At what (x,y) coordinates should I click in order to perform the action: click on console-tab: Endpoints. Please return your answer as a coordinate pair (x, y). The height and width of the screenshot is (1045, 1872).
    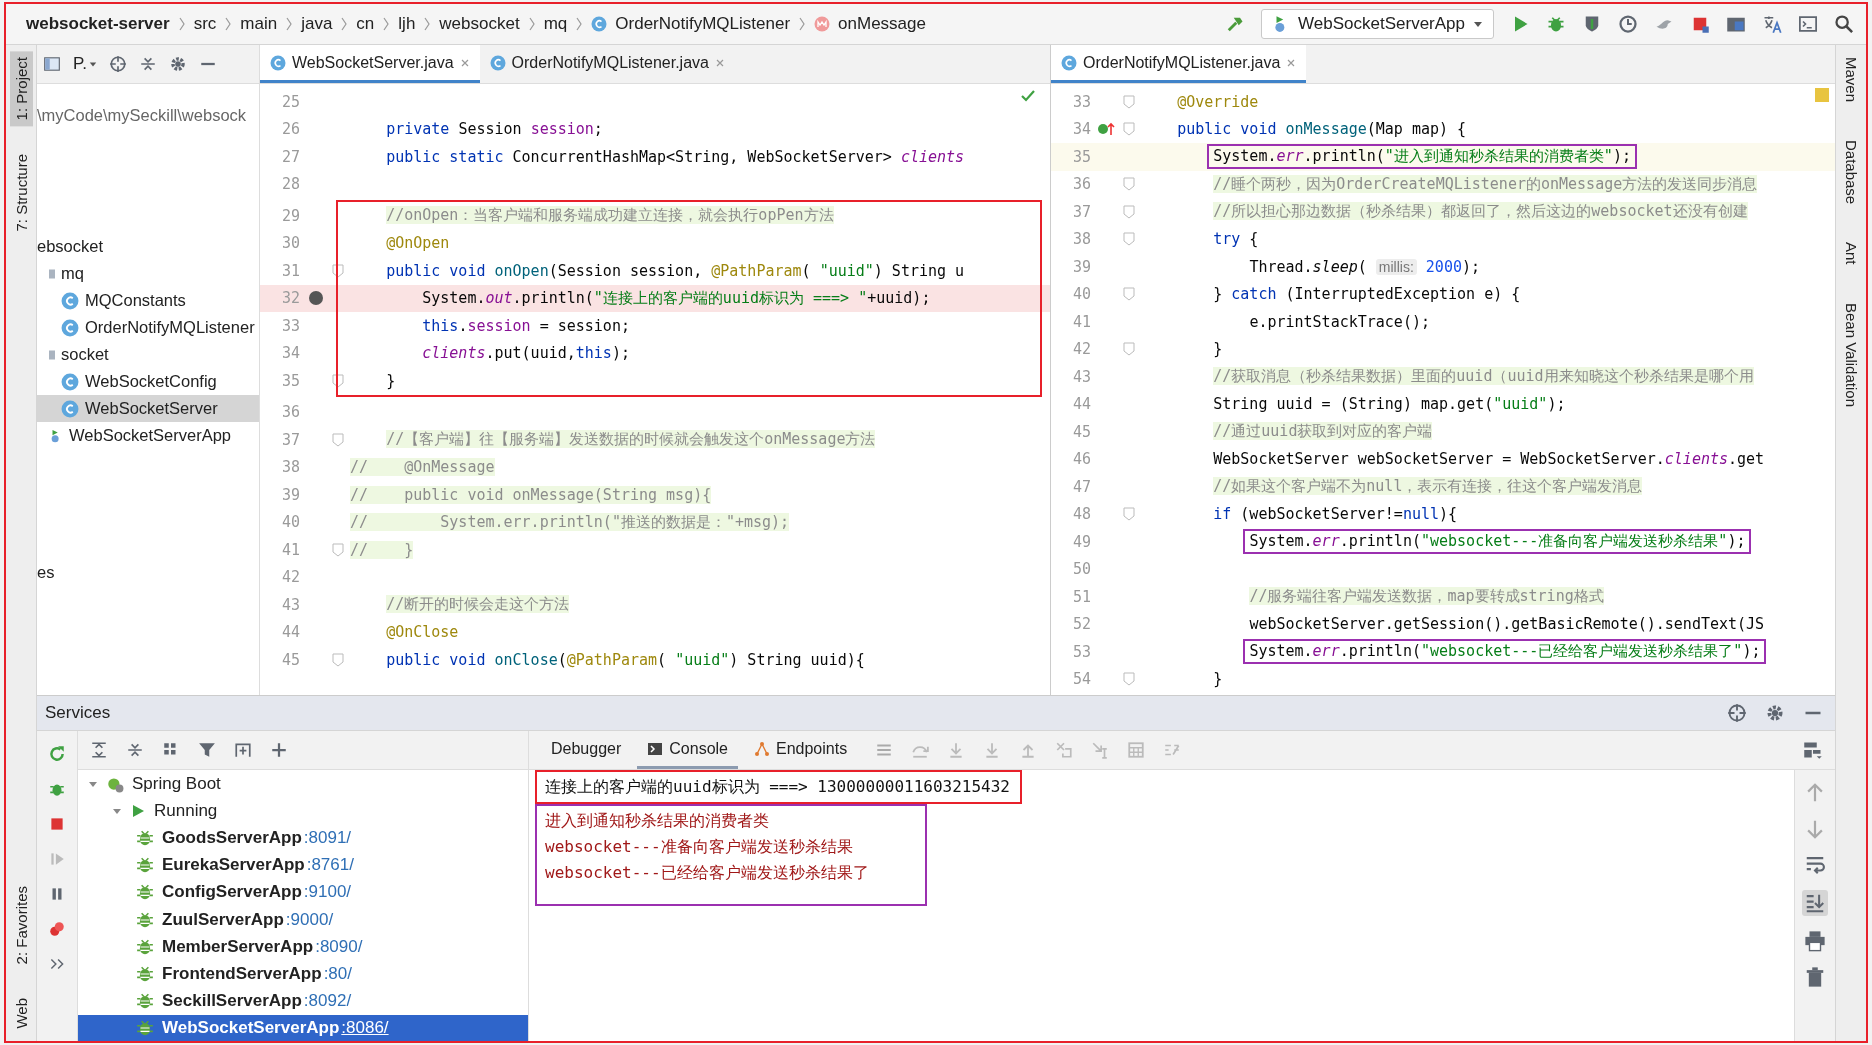
    Looking at the image, I should click on (801, 750).